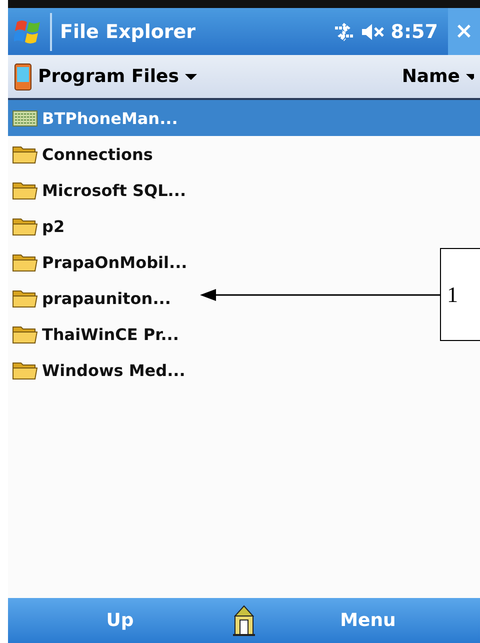 The image size is (480, 643). Describe the element at coordinates (25, 118) in the screenshot. I see `app-icon` at that location.